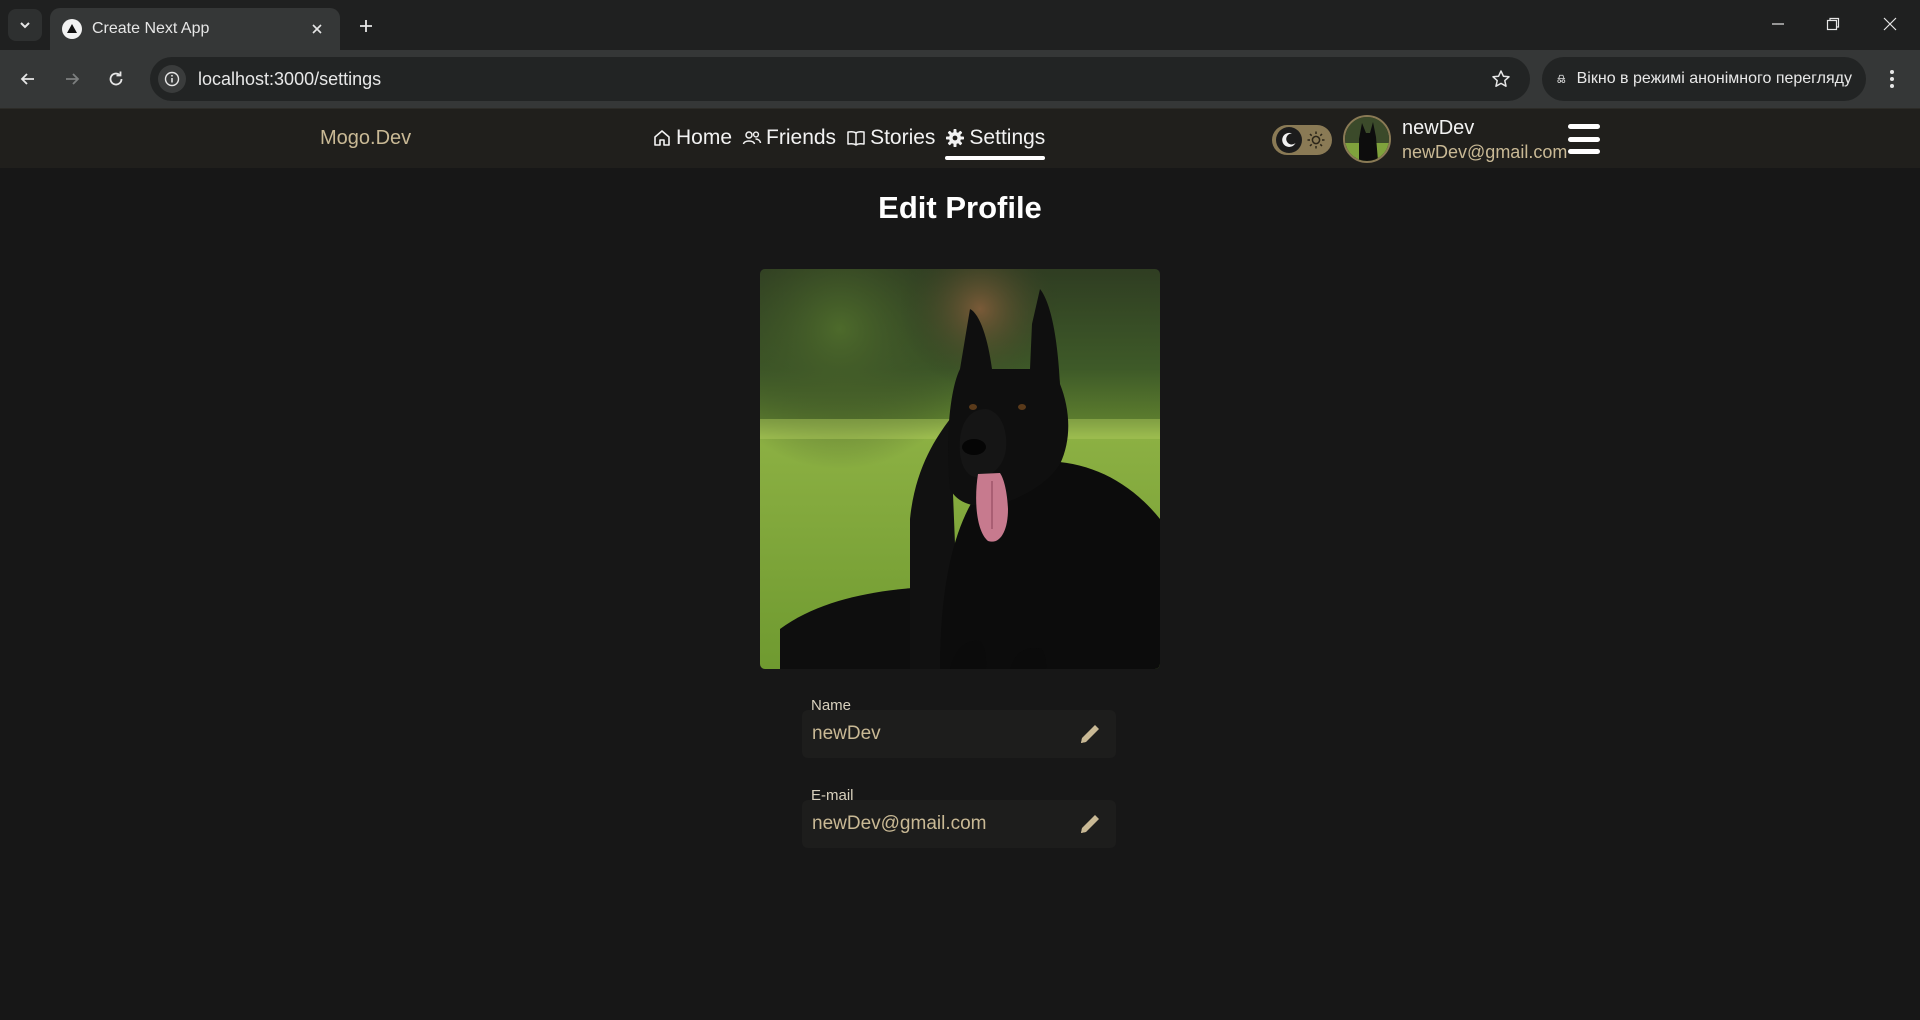  I want to click on close-icon, so click(1890, 24).